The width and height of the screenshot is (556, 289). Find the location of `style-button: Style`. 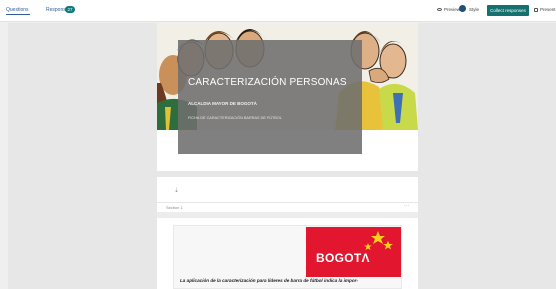

style-button: Style is located at coordinates (469, 8).